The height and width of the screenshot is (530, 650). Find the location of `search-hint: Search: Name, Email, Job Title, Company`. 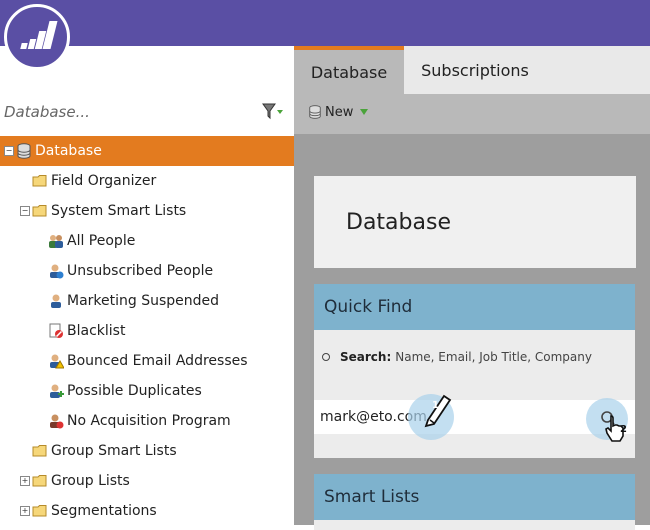

search-hint: Search: Name, Email, Job Title, Company is located at coordinates (457, 357).